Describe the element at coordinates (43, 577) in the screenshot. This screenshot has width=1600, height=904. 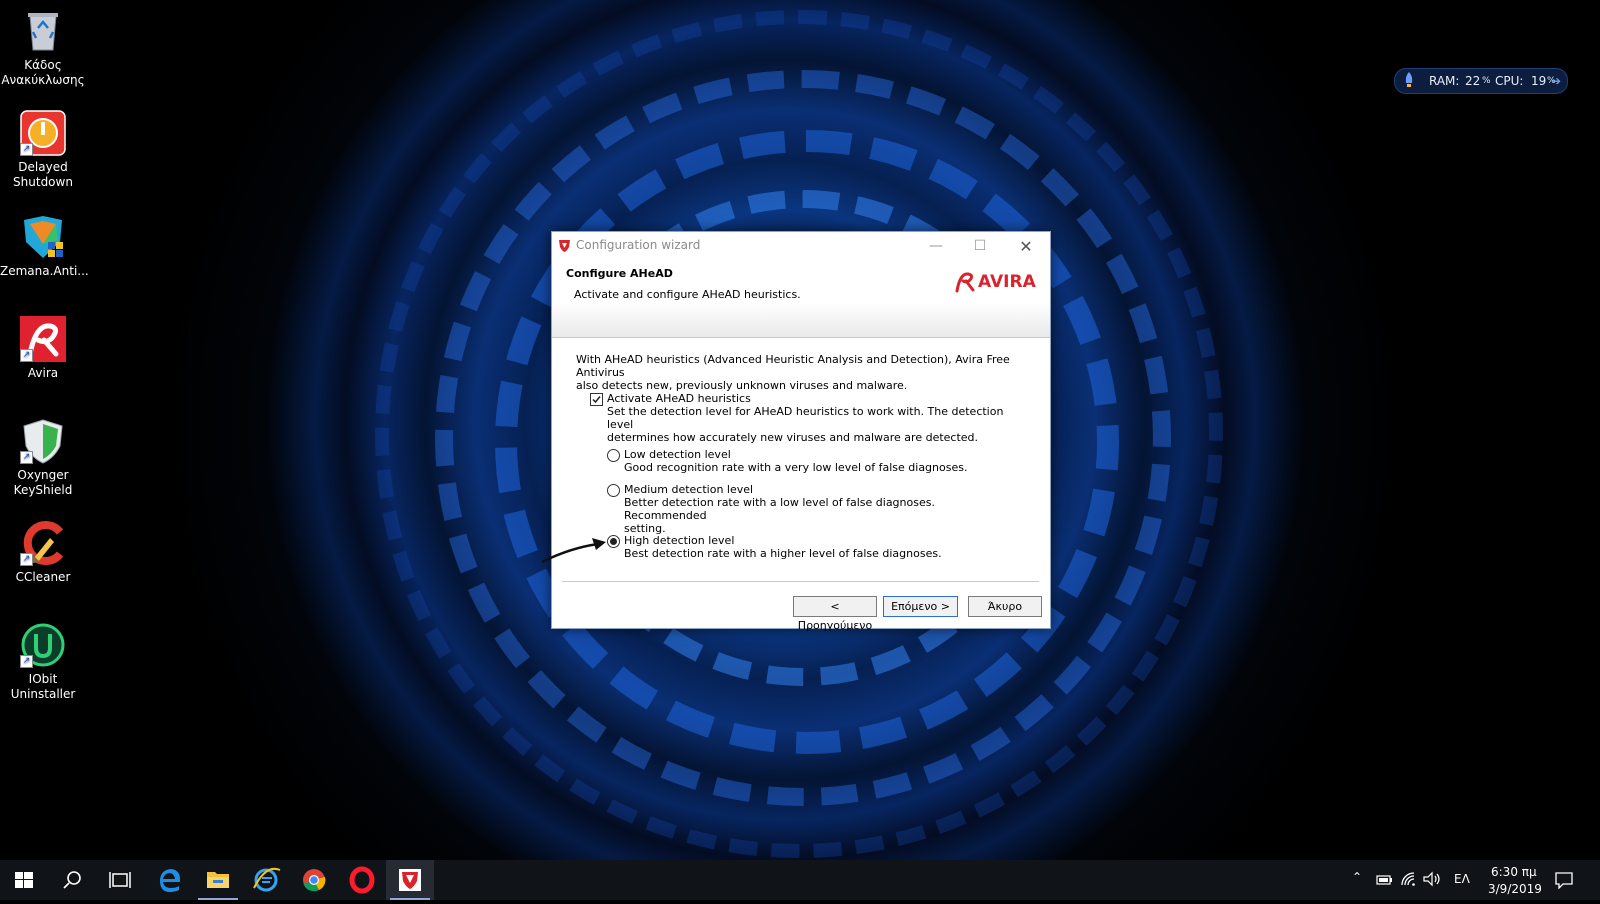
I see `desktop-icon-label: CCleaner` at that location.